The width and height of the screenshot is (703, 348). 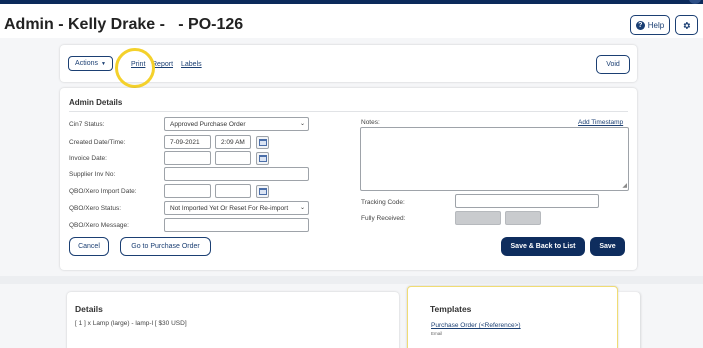 What do you see at coordinates (236, 225) in the screenshot?
I see `qbo-message-input` at bounding box center [236, 225].